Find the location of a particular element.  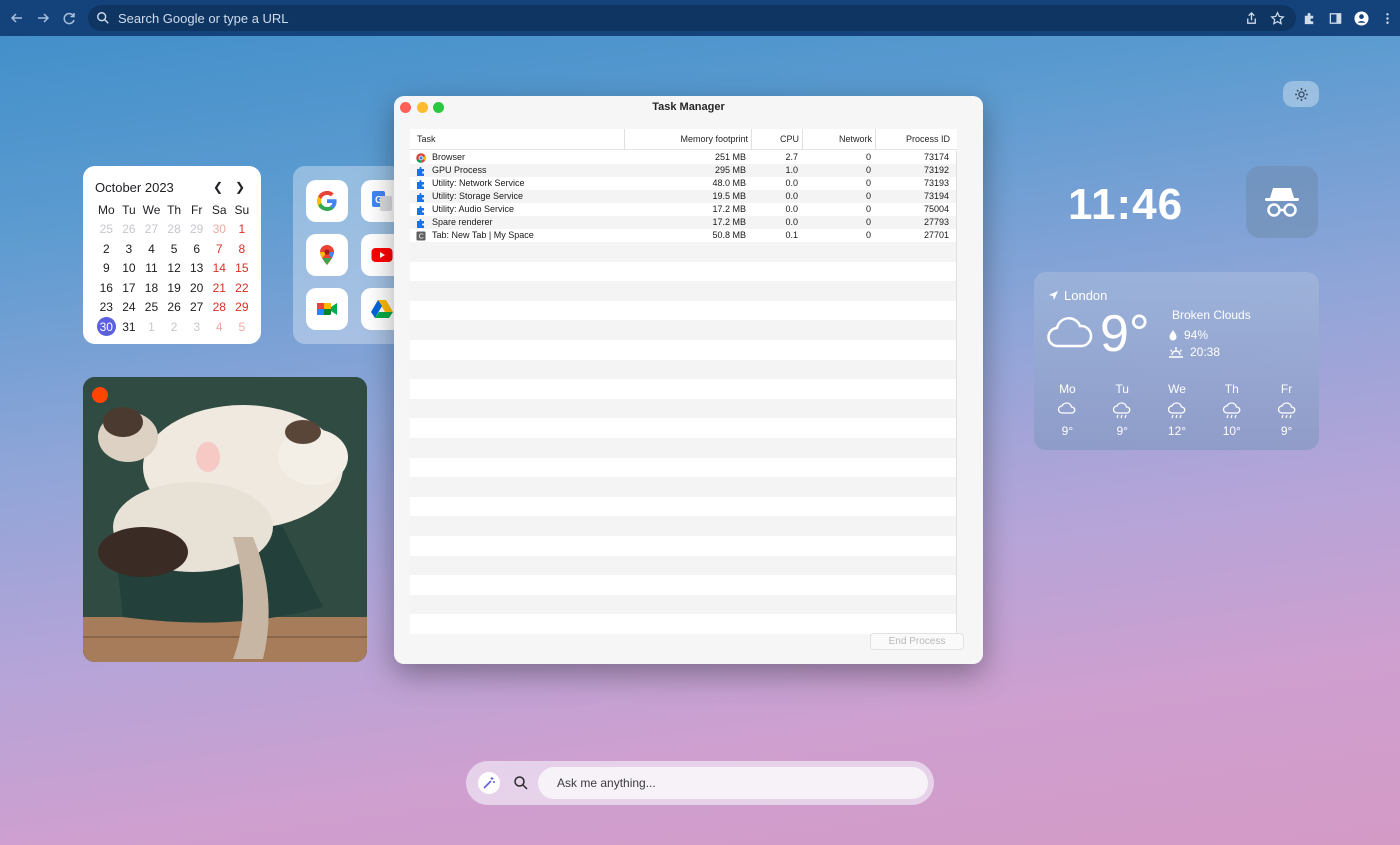

bookmark-button is located at coordinates (1277, 18).